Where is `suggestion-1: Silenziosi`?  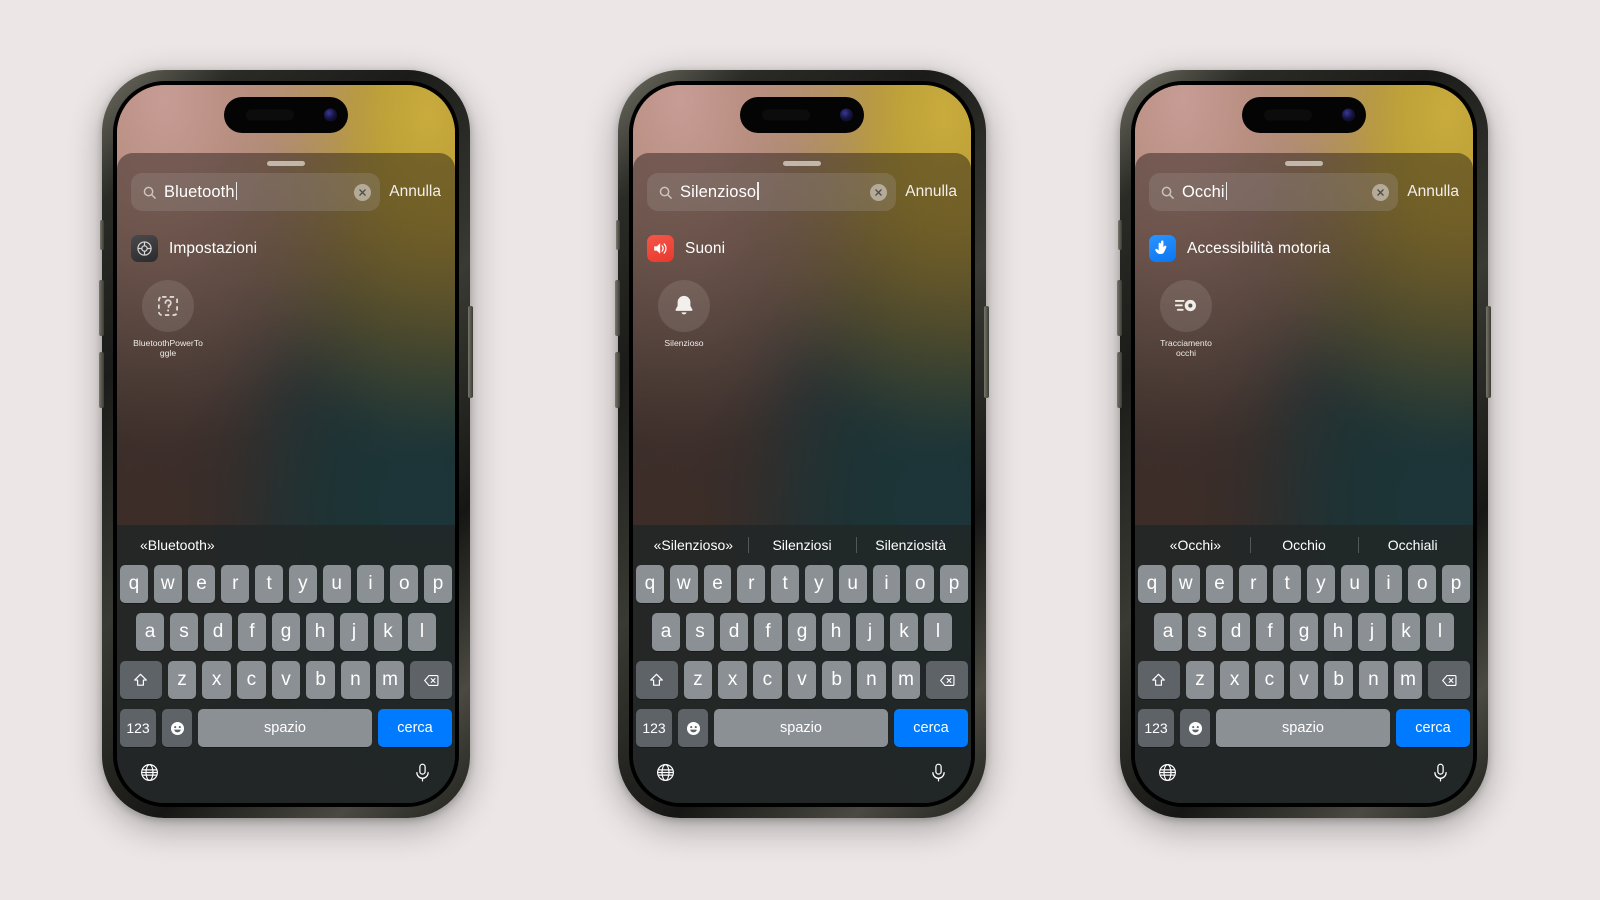 suggestion-1: Silenziosi is located at coordinates (802, 545).